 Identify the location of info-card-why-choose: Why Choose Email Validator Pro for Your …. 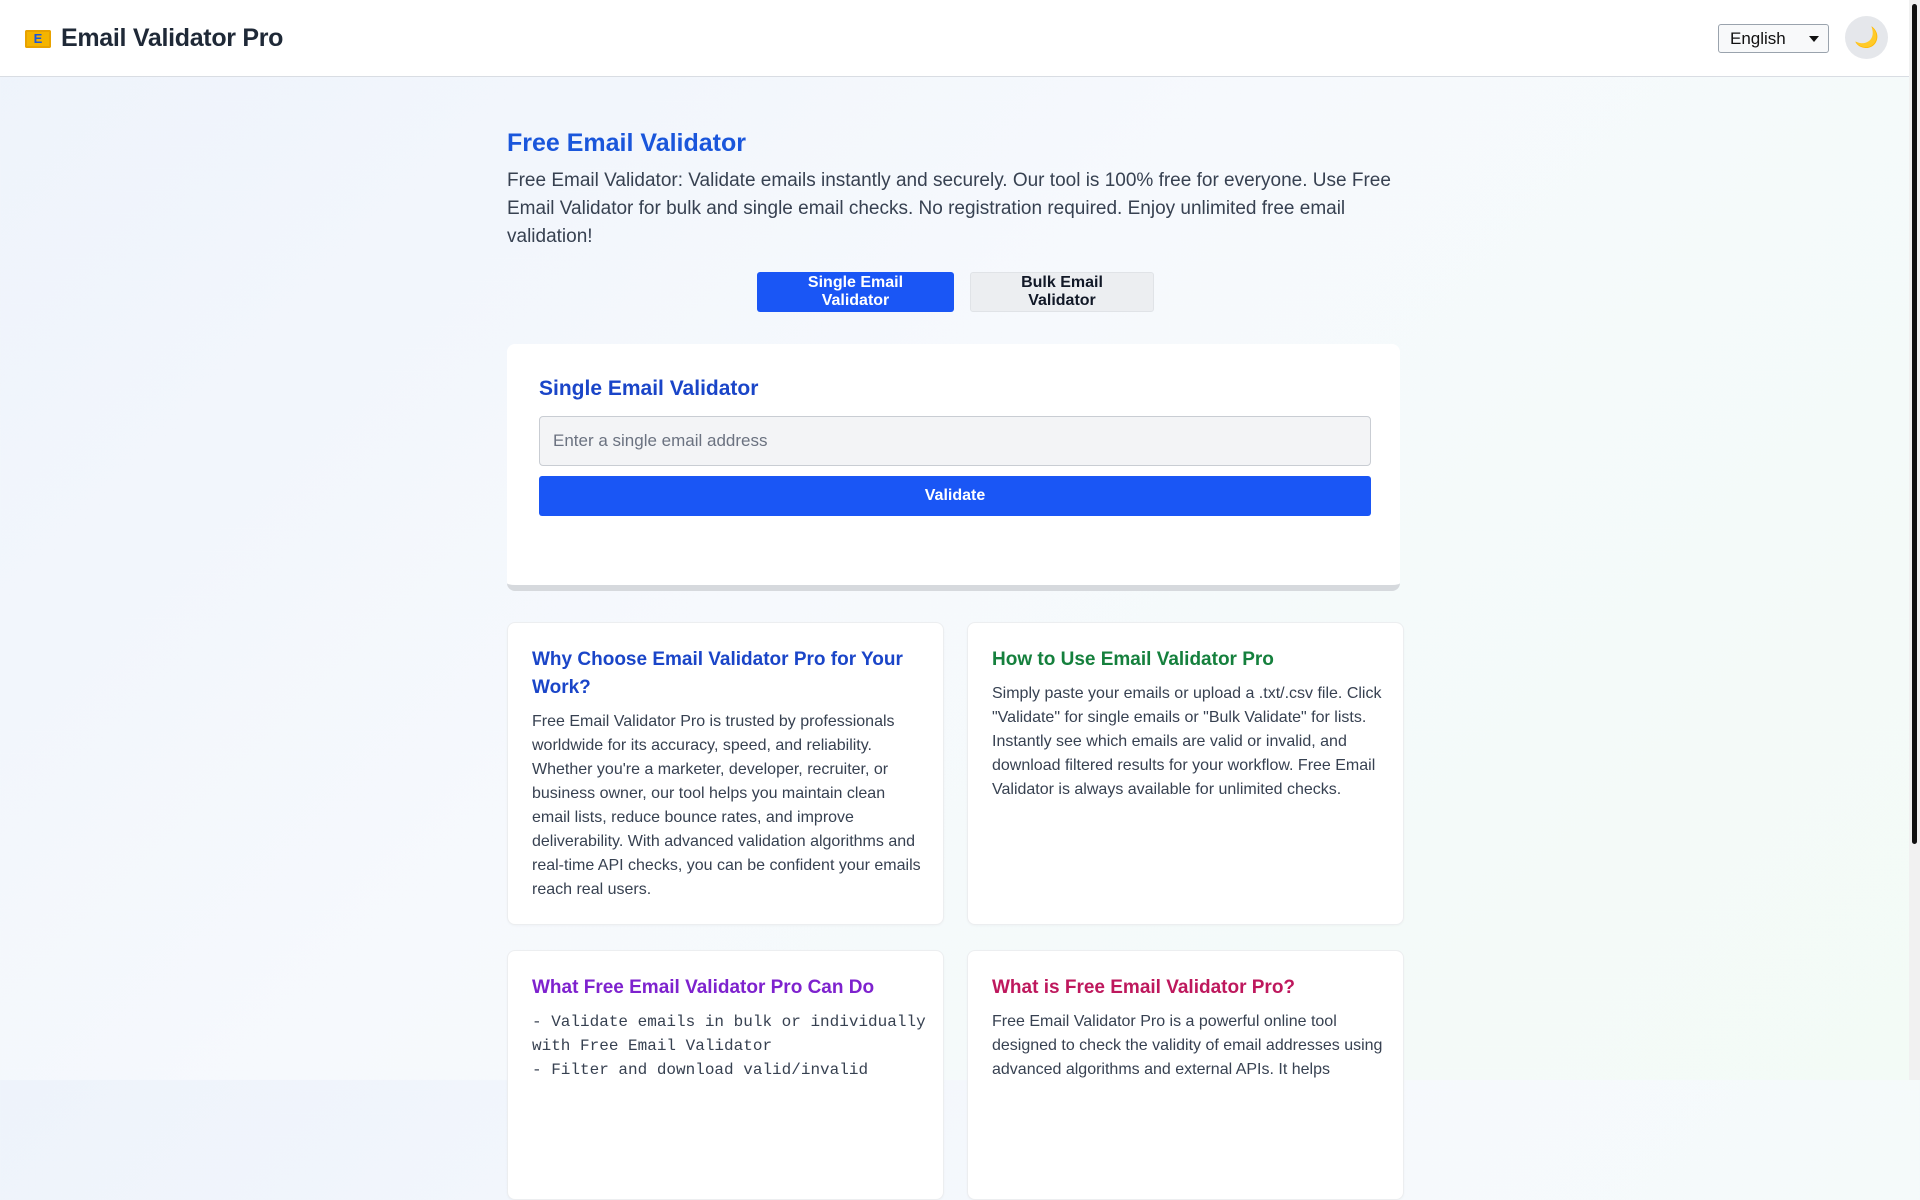
(725, 773).